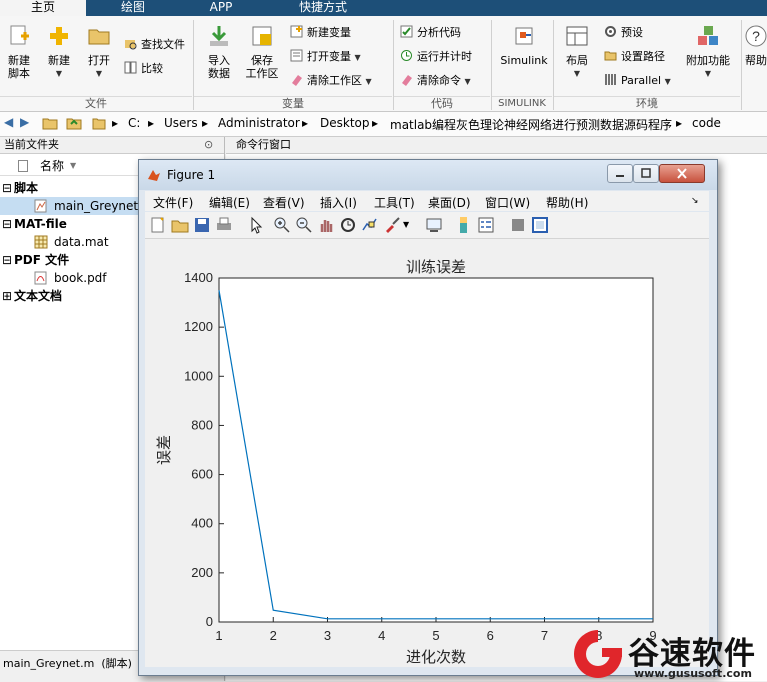  I want to click on new-script-icon, so click(19, 35).